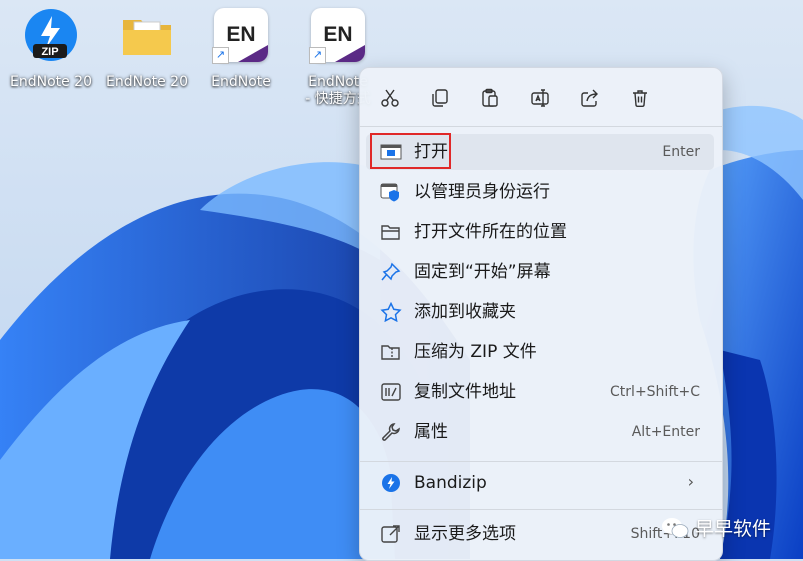 Image resolution: width=803 pixels, height=561 pixels. I want to click on copy-icon, so click(440, 98).